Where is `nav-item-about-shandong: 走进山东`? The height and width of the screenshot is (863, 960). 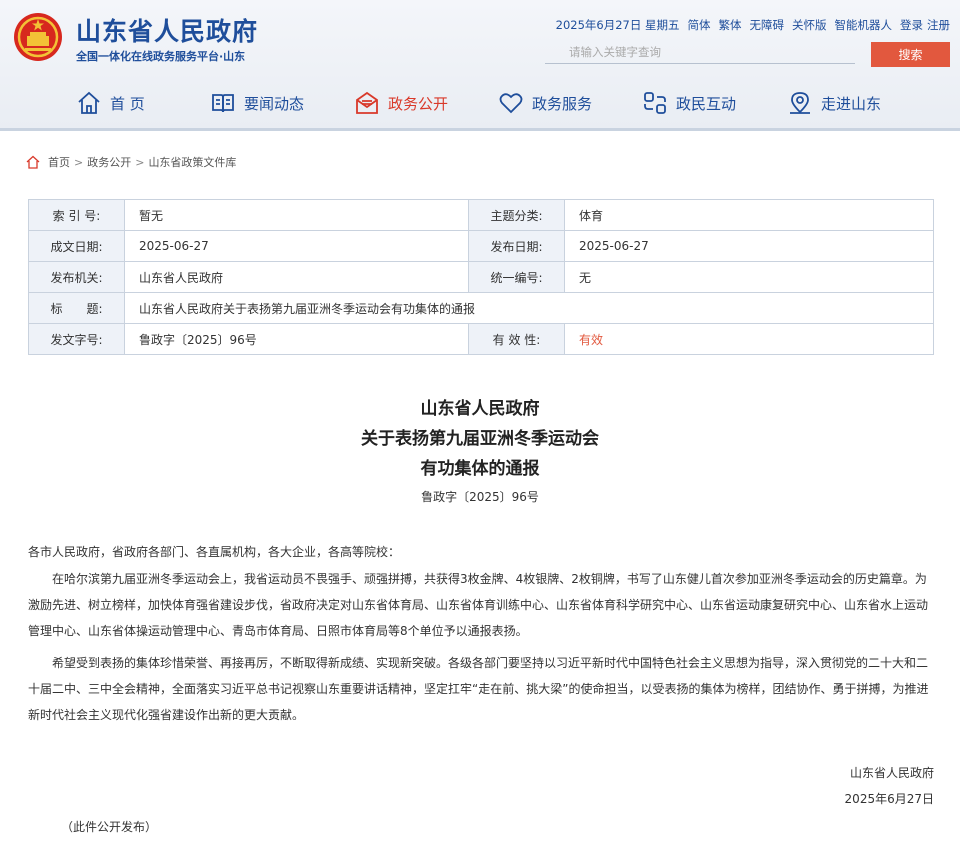 nav-item-about-shandong: 走进山东 is located at coordinates (834, 103).